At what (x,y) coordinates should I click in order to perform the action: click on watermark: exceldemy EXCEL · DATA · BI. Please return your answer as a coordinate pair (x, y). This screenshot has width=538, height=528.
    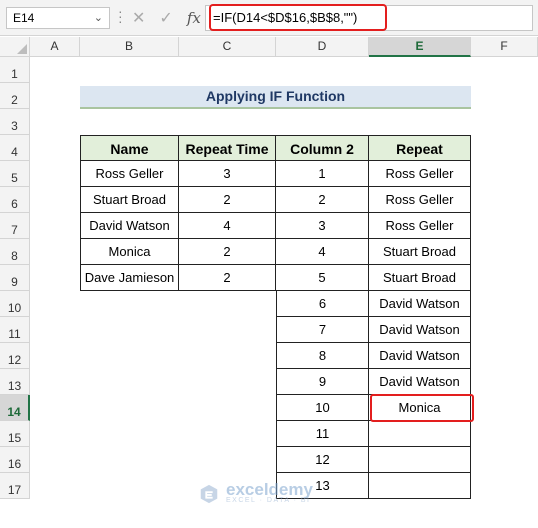
    Looking at the image, I should click on (255, 492).